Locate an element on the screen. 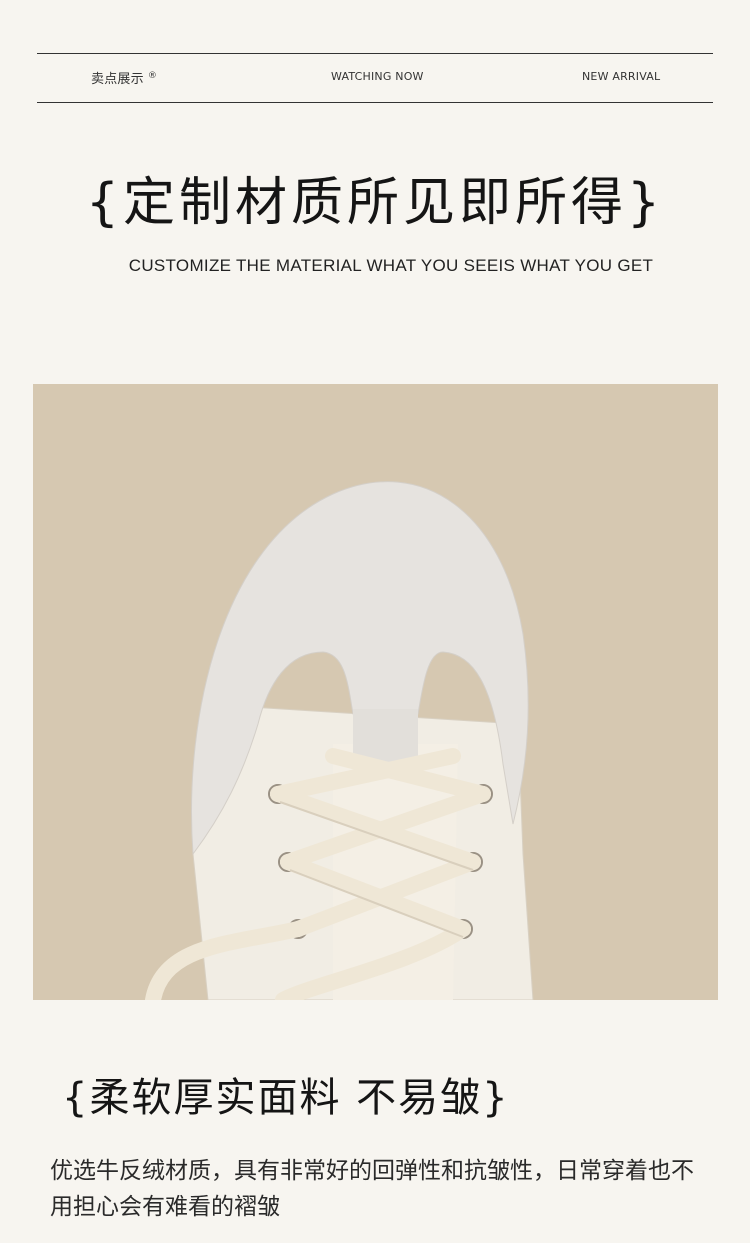  nav-item-selling-points: 卖点展示 ® is located at coordinates (124, 77).